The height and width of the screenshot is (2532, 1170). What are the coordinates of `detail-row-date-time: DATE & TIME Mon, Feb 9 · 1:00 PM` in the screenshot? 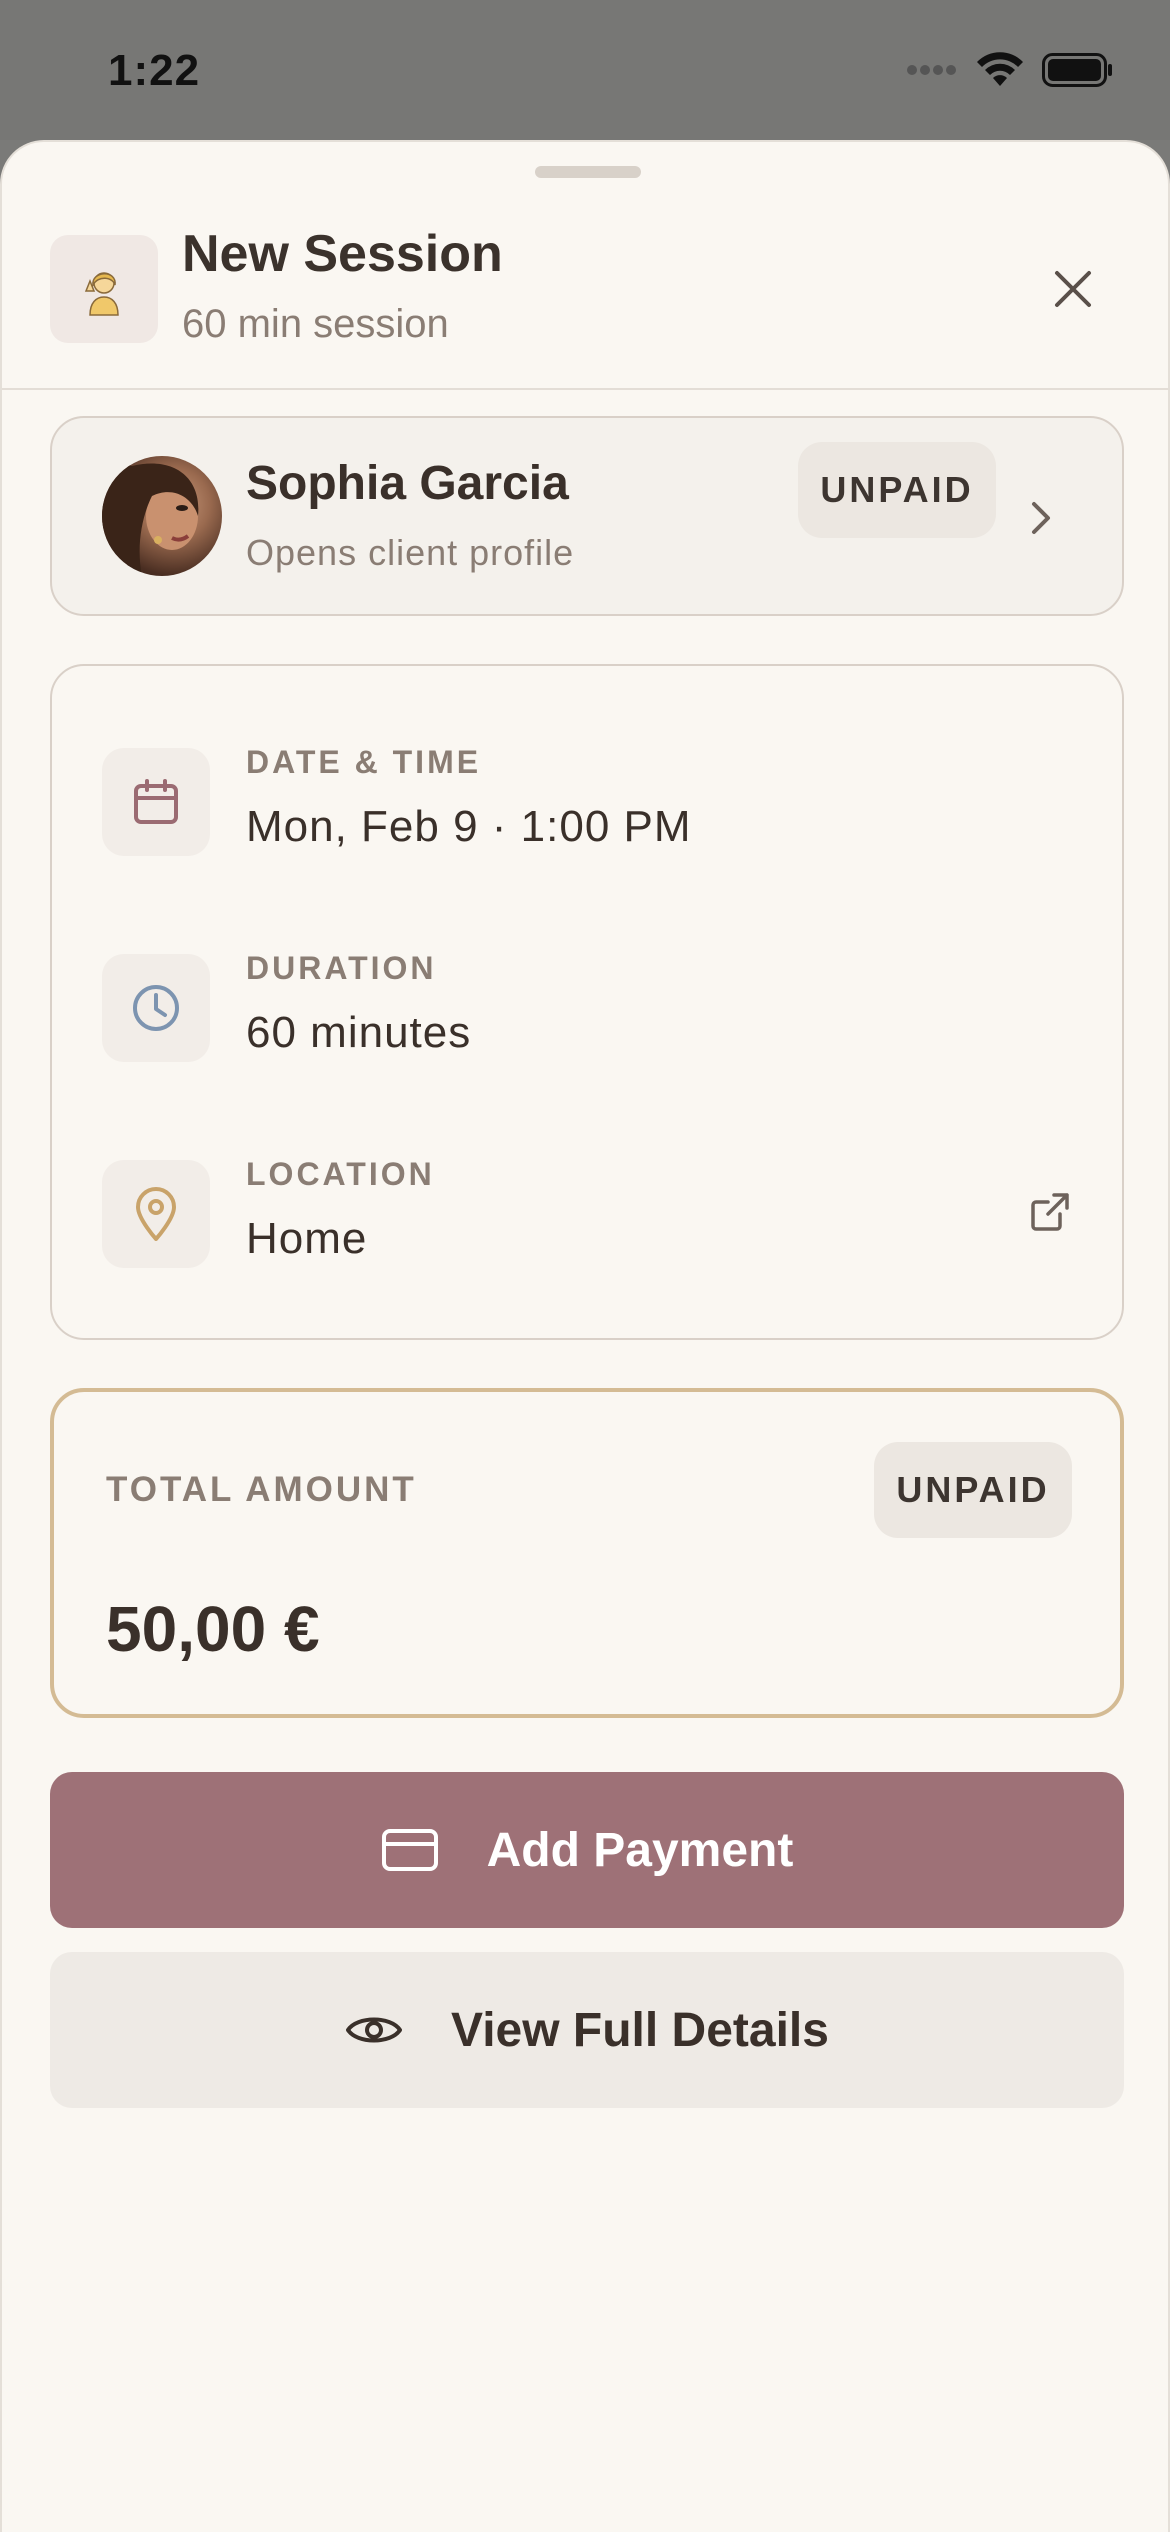 It's located at (587, 813).